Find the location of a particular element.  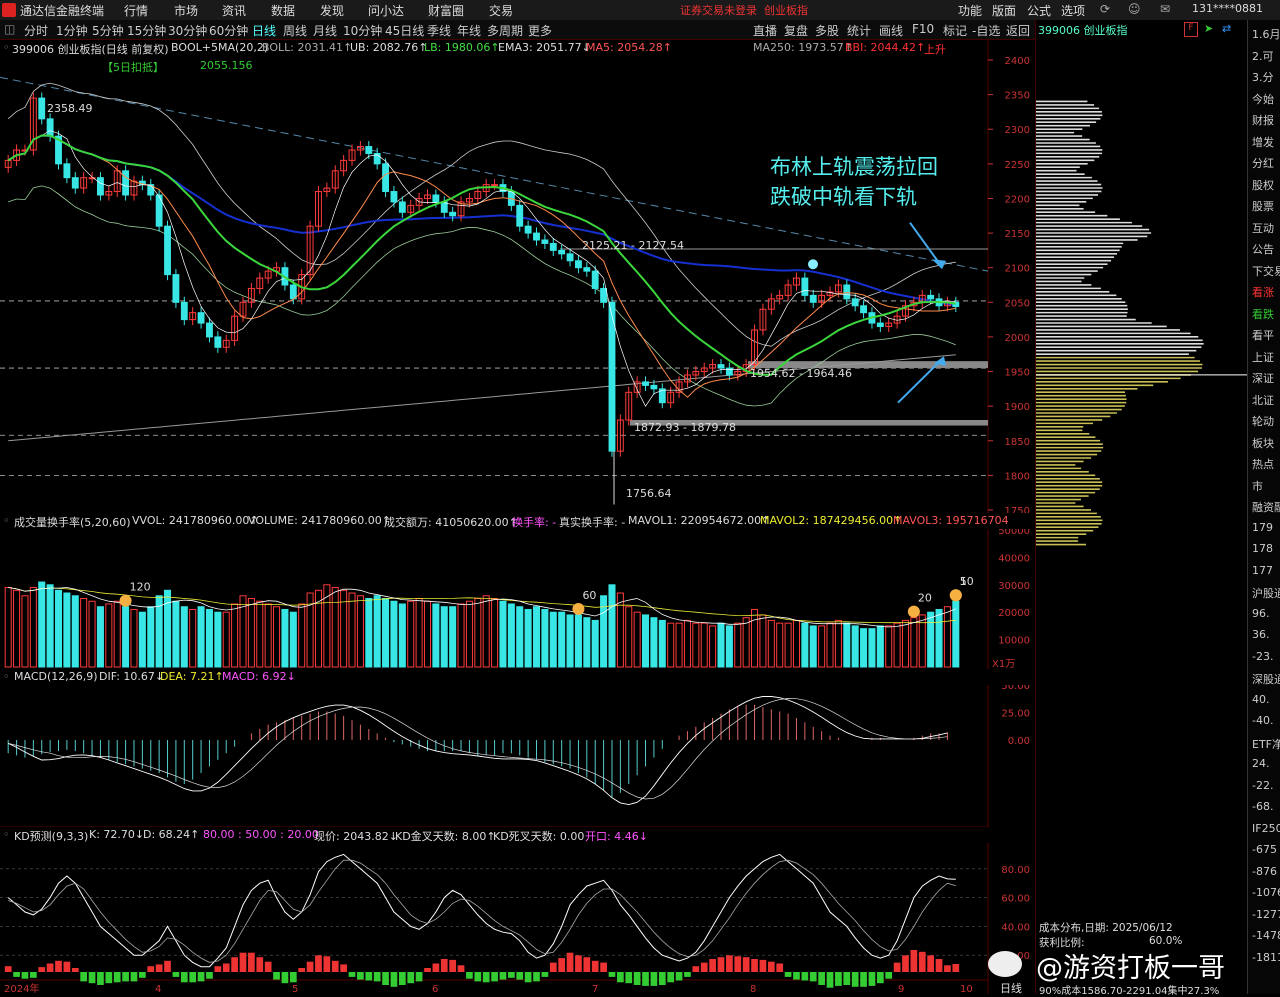

tool-live: 直播 is located at coordinates (765, 30).